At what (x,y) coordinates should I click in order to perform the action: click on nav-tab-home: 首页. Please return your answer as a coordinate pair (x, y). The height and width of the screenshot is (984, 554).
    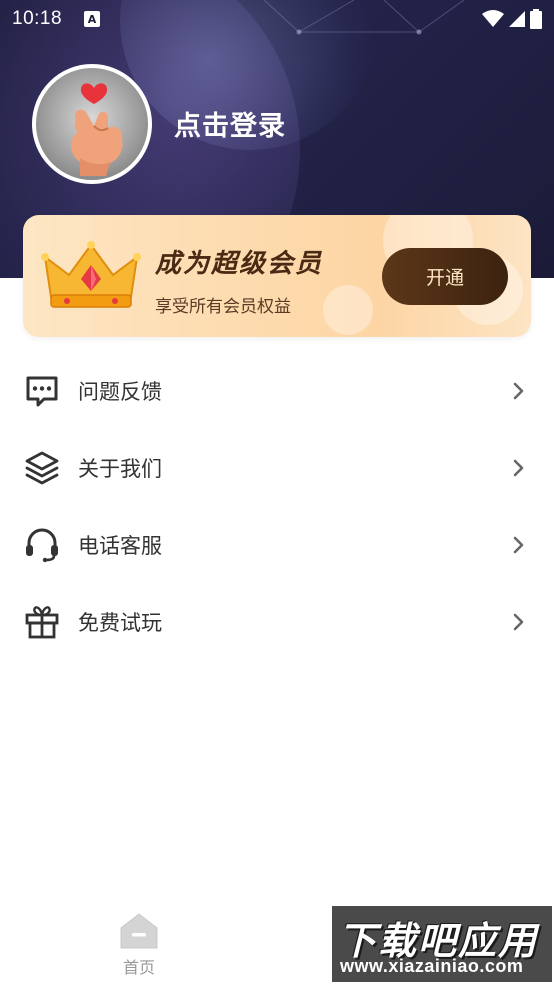
    Looking at the image, I should click on (139, 946).